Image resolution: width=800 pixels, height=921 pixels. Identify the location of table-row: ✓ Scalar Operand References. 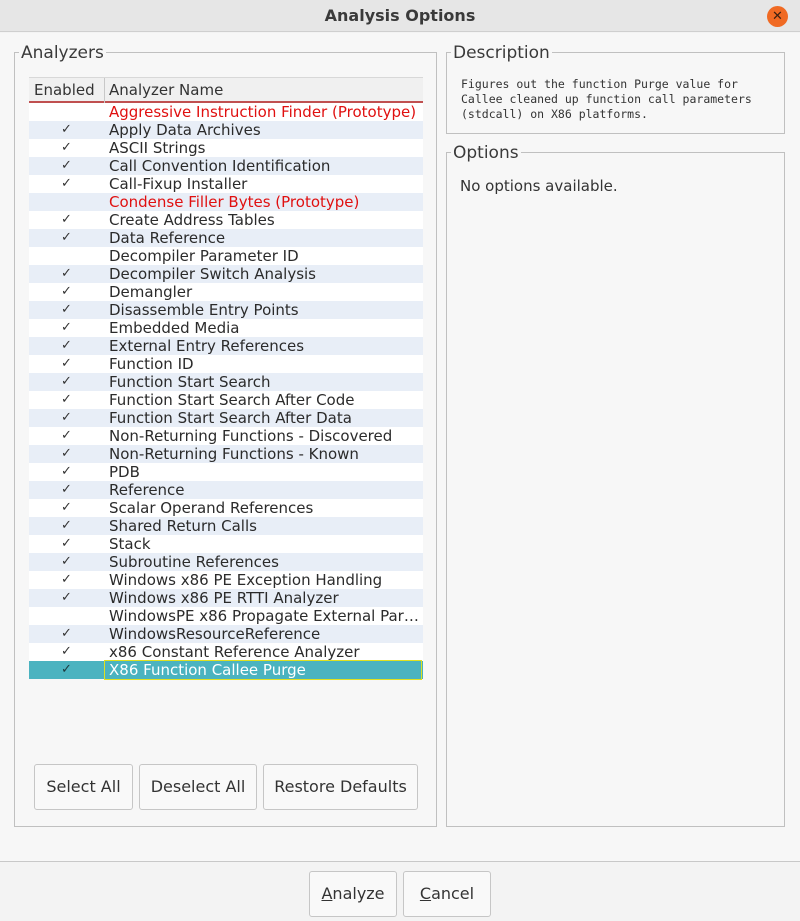
(226, 508).